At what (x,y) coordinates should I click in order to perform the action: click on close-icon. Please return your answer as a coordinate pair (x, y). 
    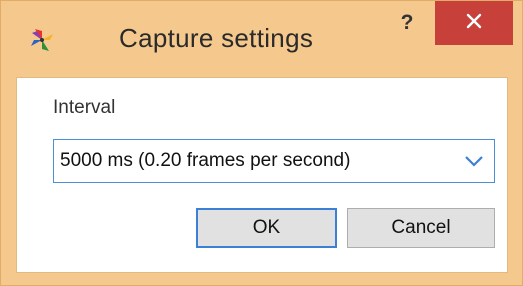
    Looking at the image, I should click on (474, 23).